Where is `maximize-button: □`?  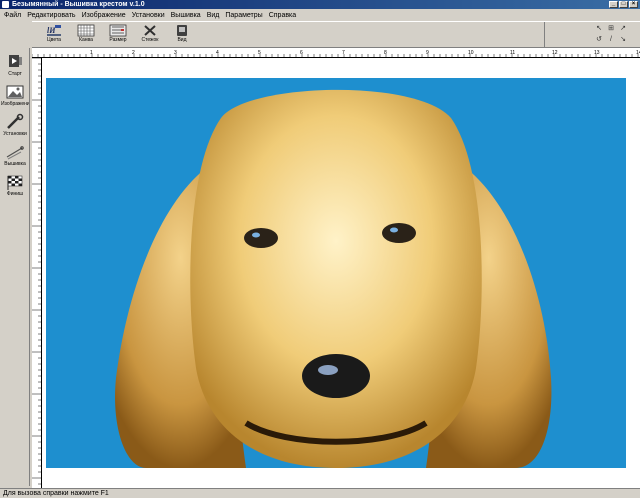
maximize-button: □ is located at coordinates (623, 4).